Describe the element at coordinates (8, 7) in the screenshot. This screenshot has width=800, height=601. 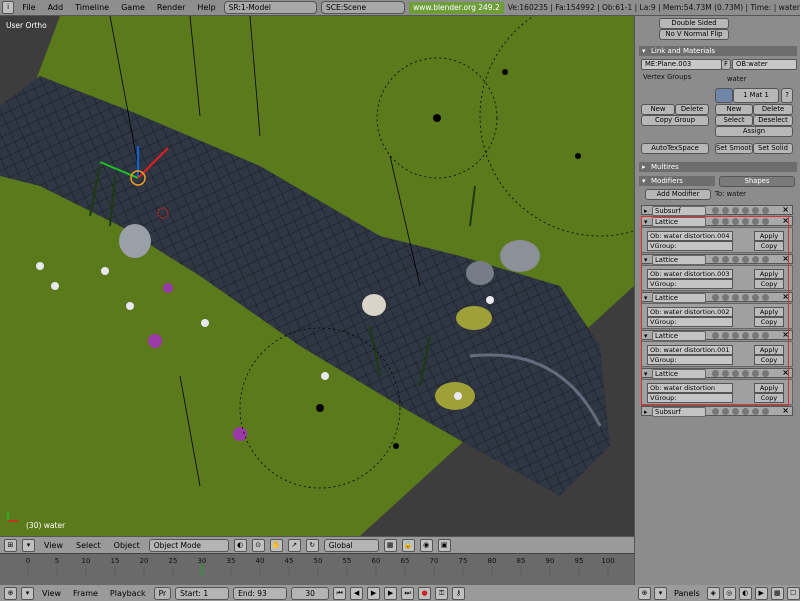
I see `window-type-icon: i` at that location.